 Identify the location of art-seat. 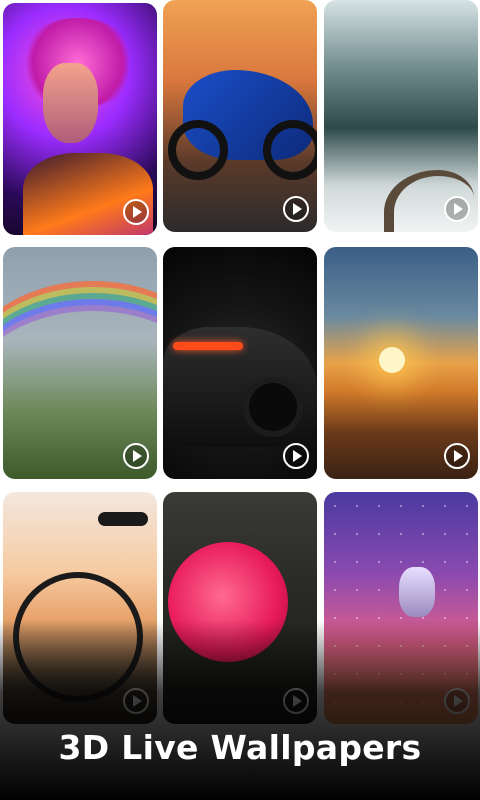
(123, 519).